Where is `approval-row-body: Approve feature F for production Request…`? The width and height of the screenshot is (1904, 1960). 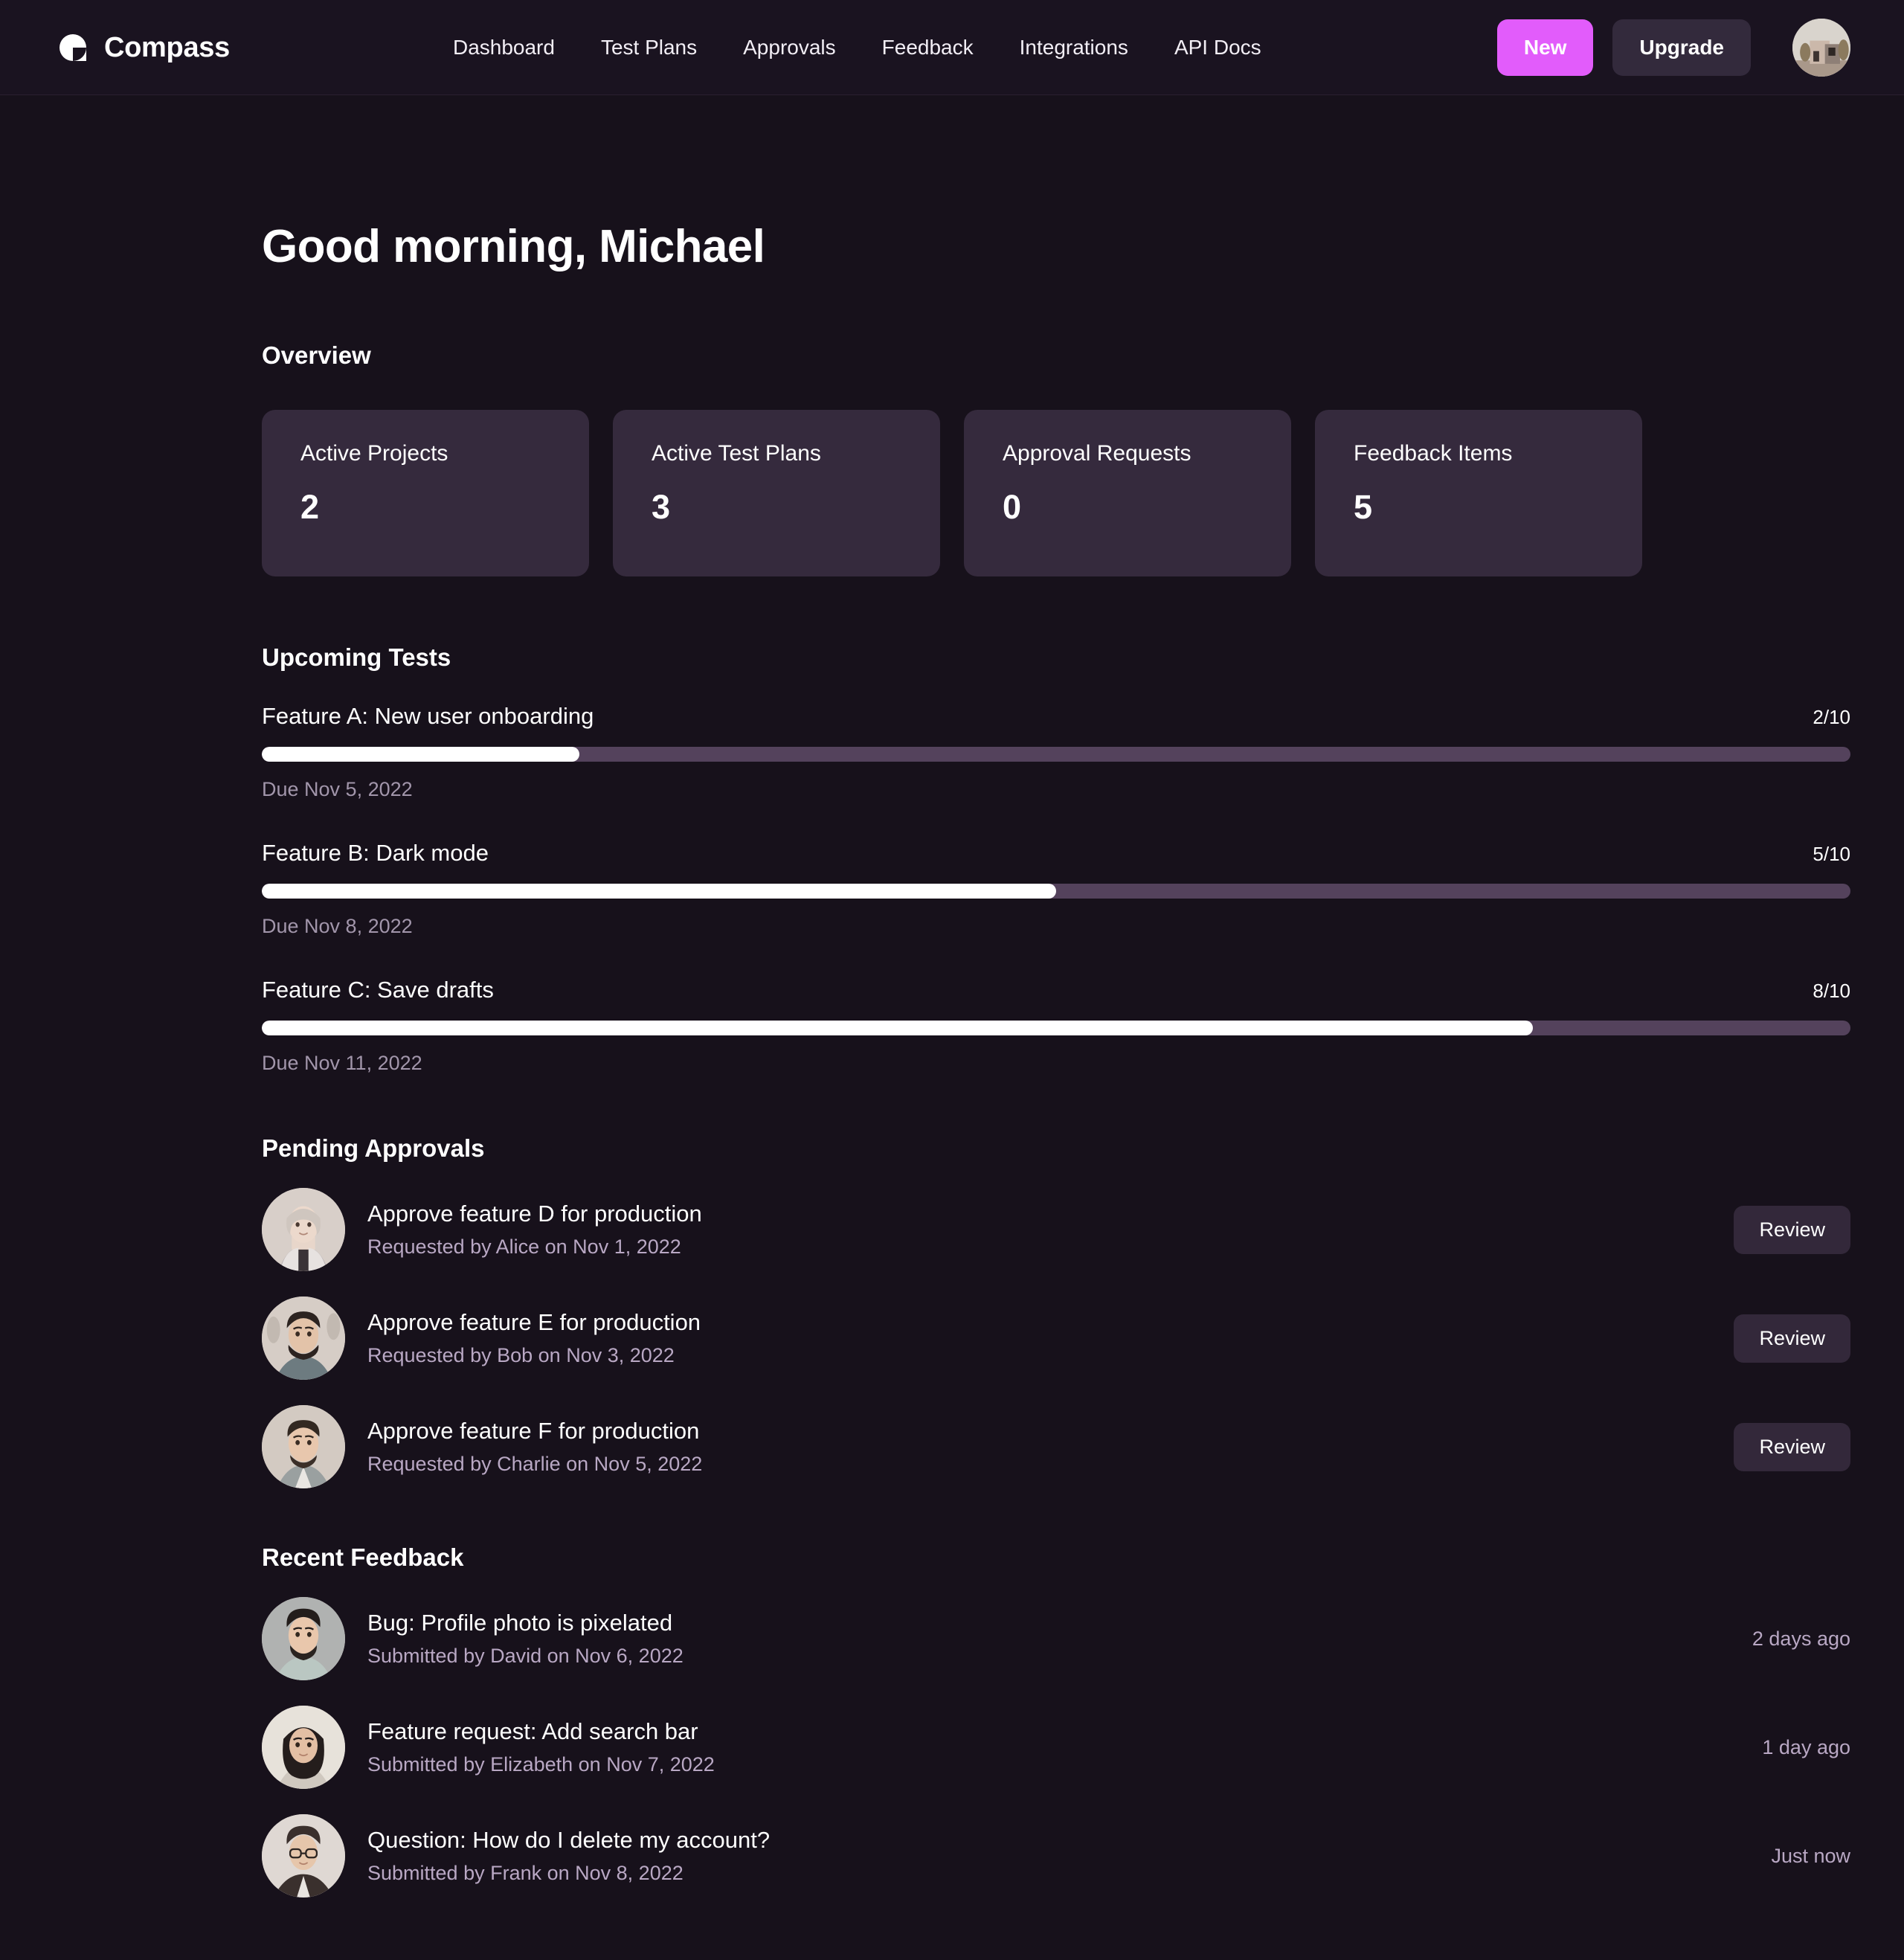 approval-row-body: Approve feature F for production Request… is located at coordinates (1051, 1447).